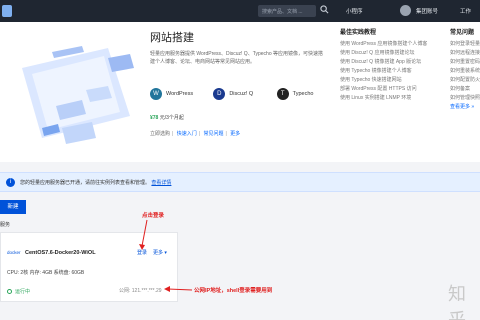  Describe the element at coordinates (465, 80) in the screenshot. I see `faq-item: 如何配置防火墙` at that location.